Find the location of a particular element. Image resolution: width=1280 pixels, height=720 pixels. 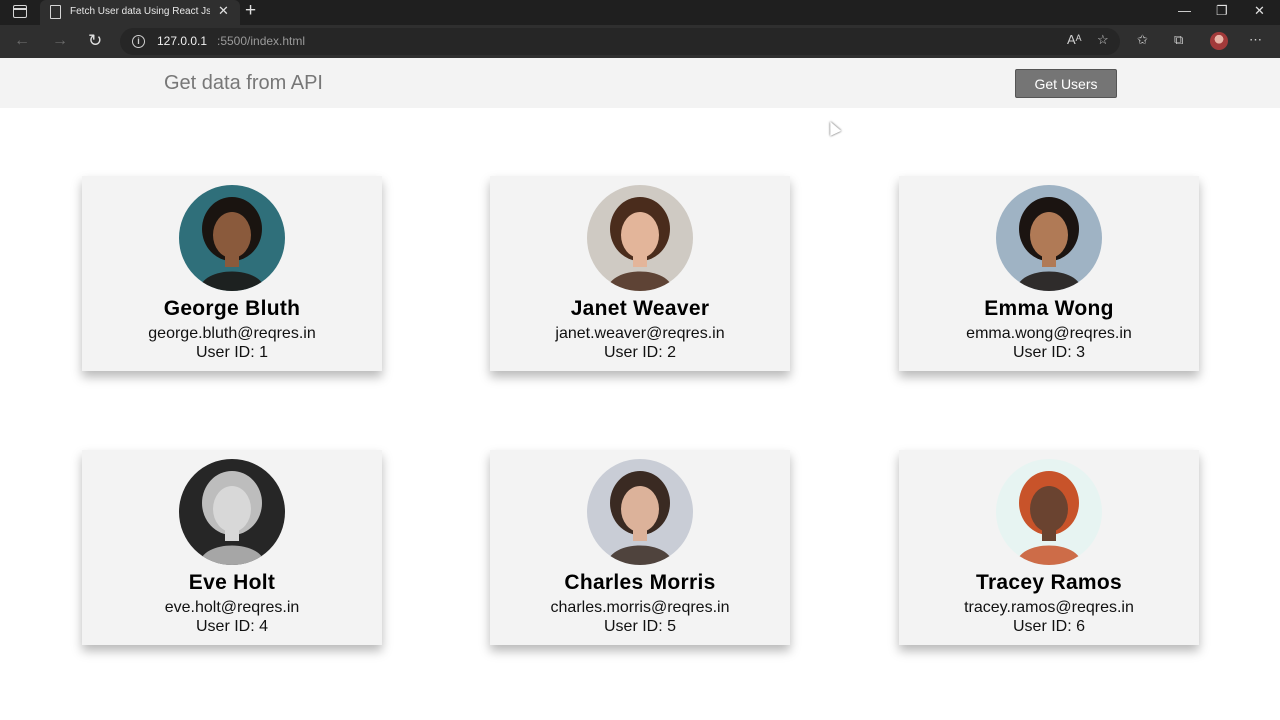

back-icon: ← is located at coordinates (22, 41).